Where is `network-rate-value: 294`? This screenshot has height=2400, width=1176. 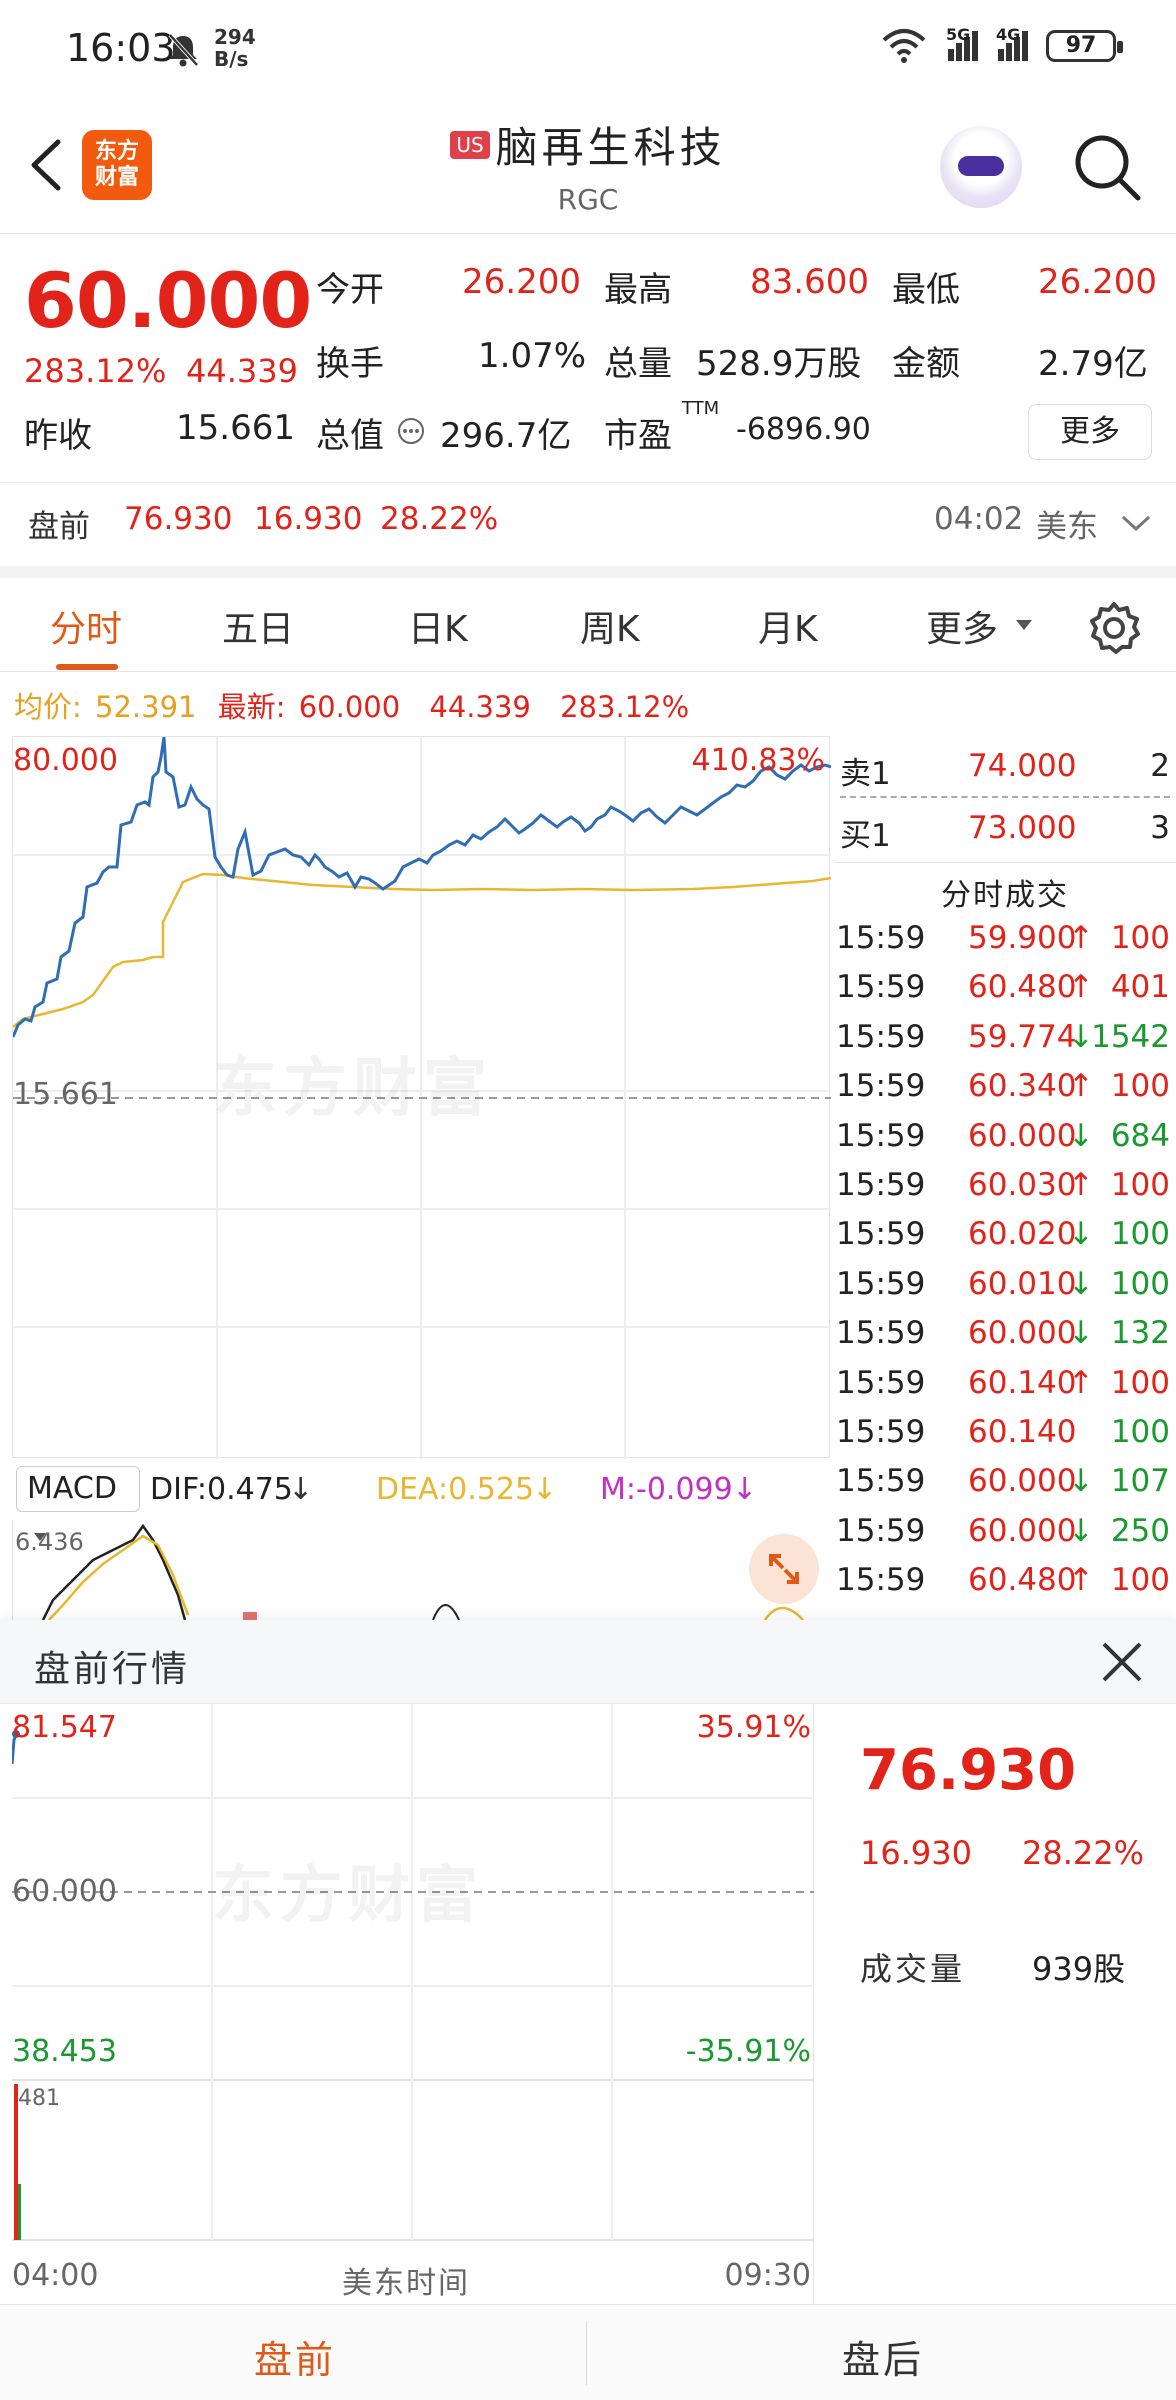 network-rate-value: 294 is located at coordinates (235, 37).